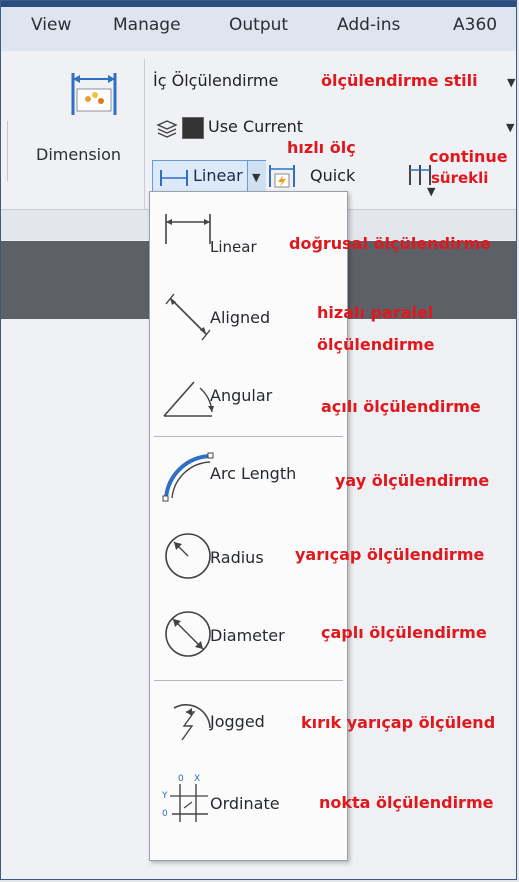 The height and width of the screenshot is (882, 519). What do you see at coordinates (164, 796) in the screenshot?
I see `svg-text: Y` at bounding box center [164, 796].